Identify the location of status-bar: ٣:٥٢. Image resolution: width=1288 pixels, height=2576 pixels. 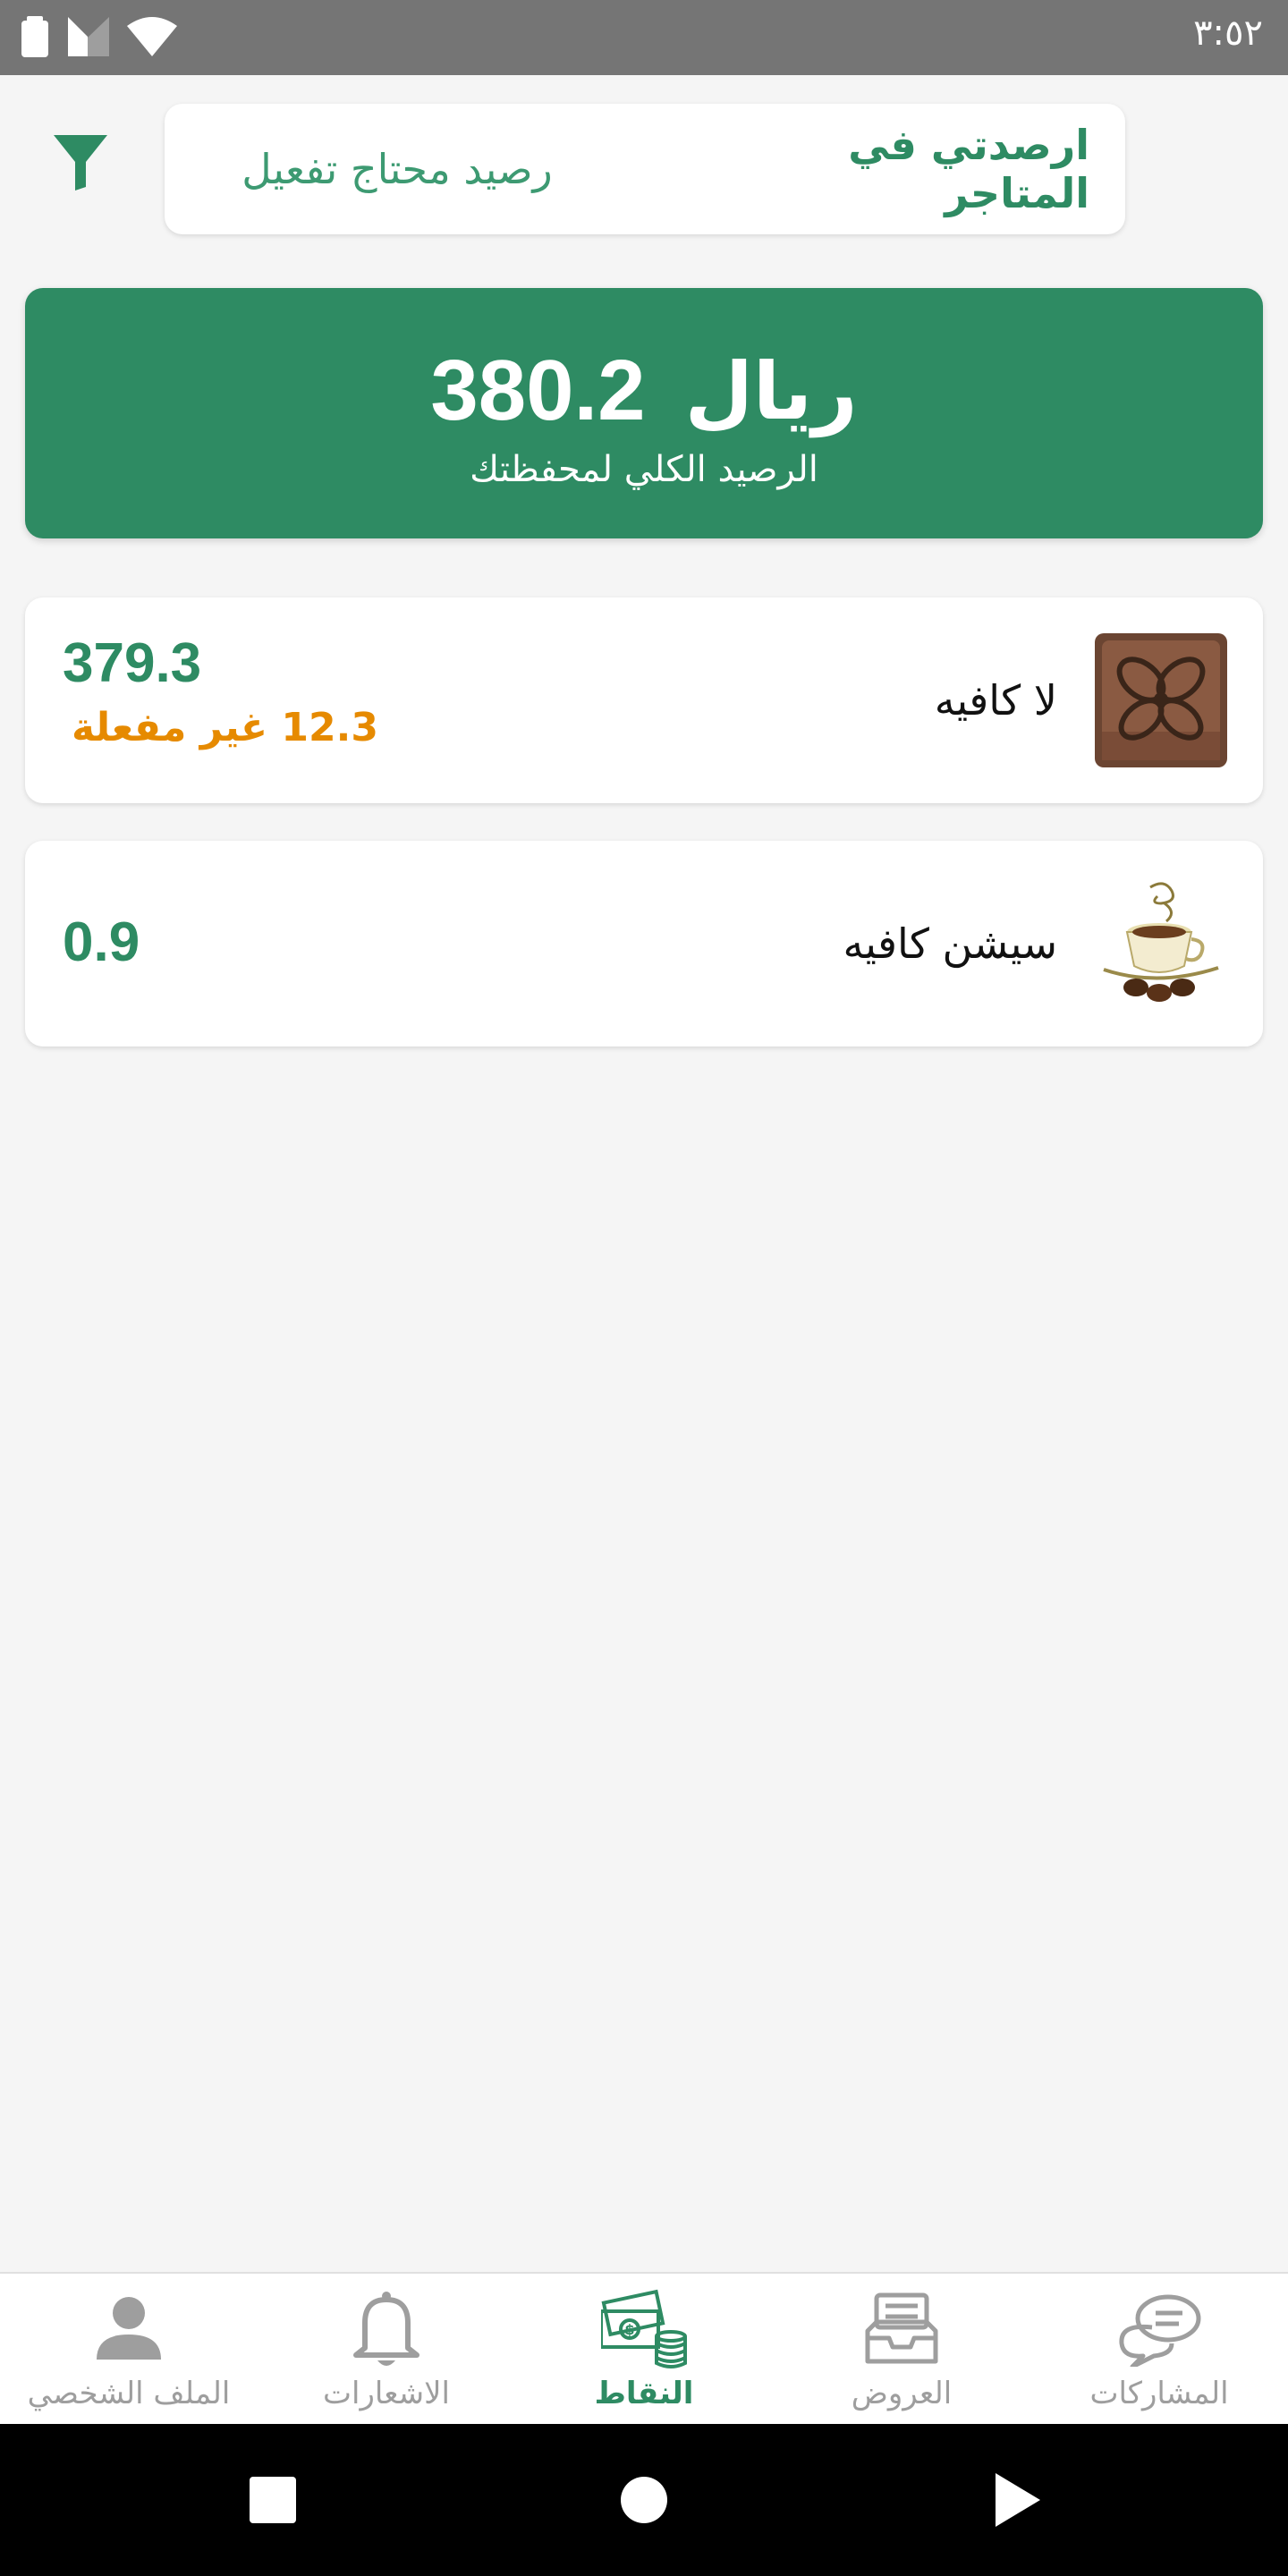
(644, 37).